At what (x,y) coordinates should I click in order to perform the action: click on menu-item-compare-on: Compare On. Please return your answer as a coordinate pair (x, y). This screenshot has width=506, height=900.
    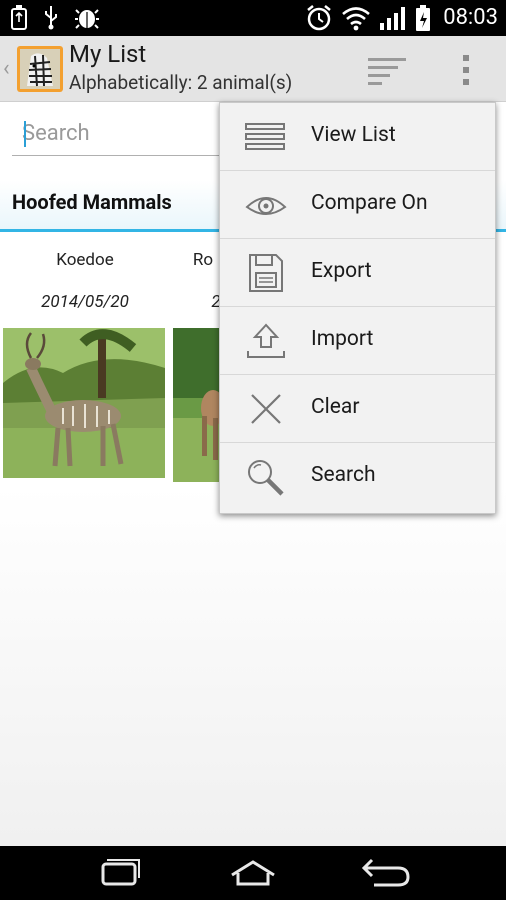
    Looking at the image, I should click on (357, 205).